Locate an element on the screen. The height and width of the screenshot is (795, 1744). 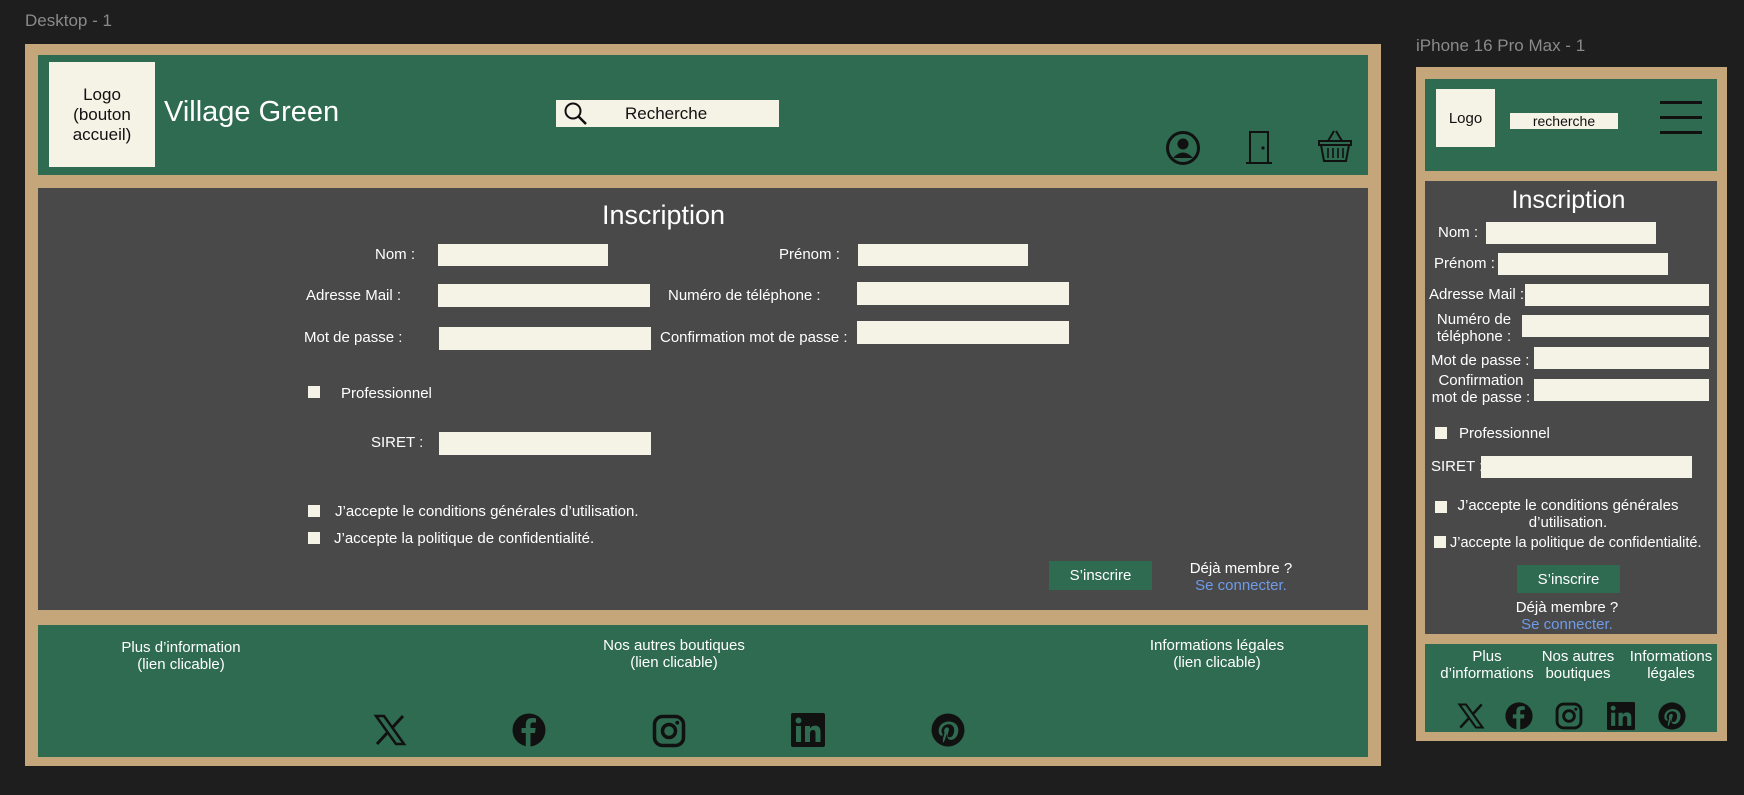
search-icon is located at coordinates (576, 114).